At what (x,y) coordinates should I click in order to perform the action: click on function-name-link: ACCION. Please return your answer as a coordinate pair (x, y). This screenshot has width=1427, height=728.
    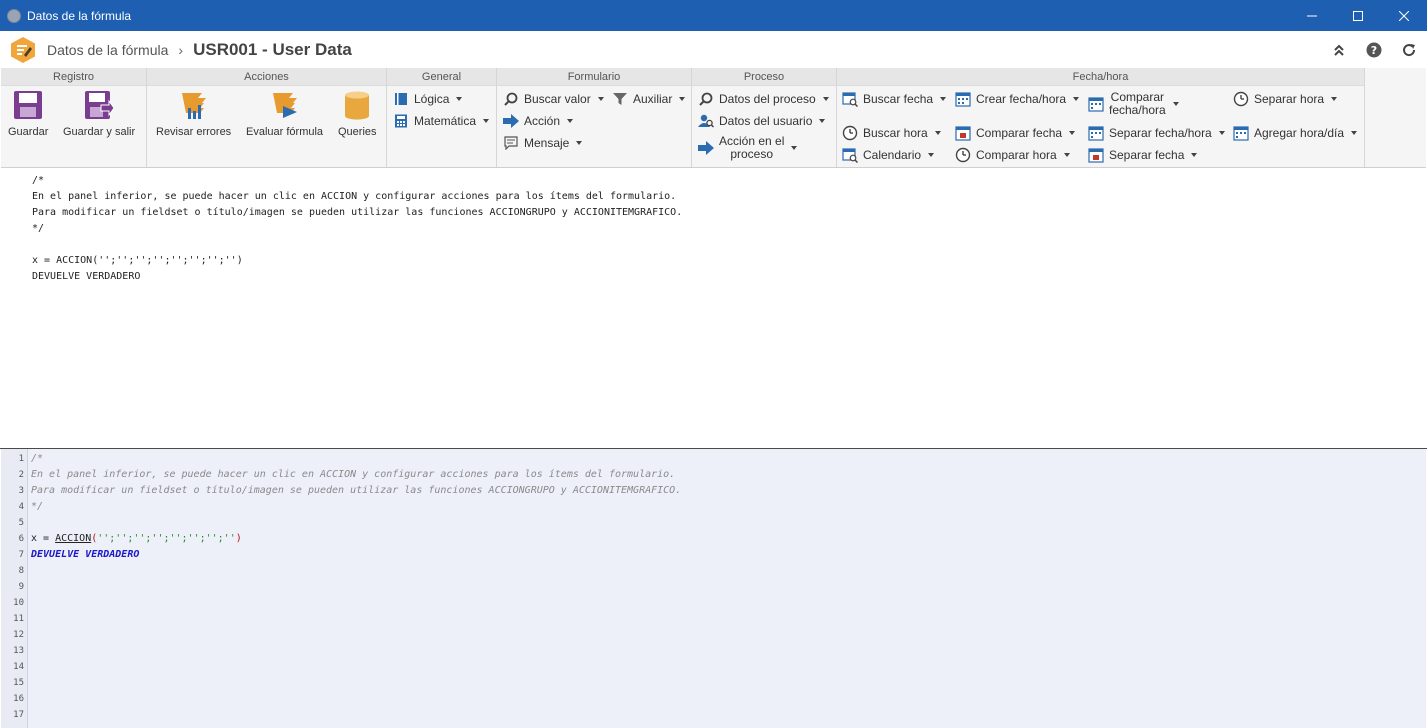
    Looking at the image, I should click on (73, 538).